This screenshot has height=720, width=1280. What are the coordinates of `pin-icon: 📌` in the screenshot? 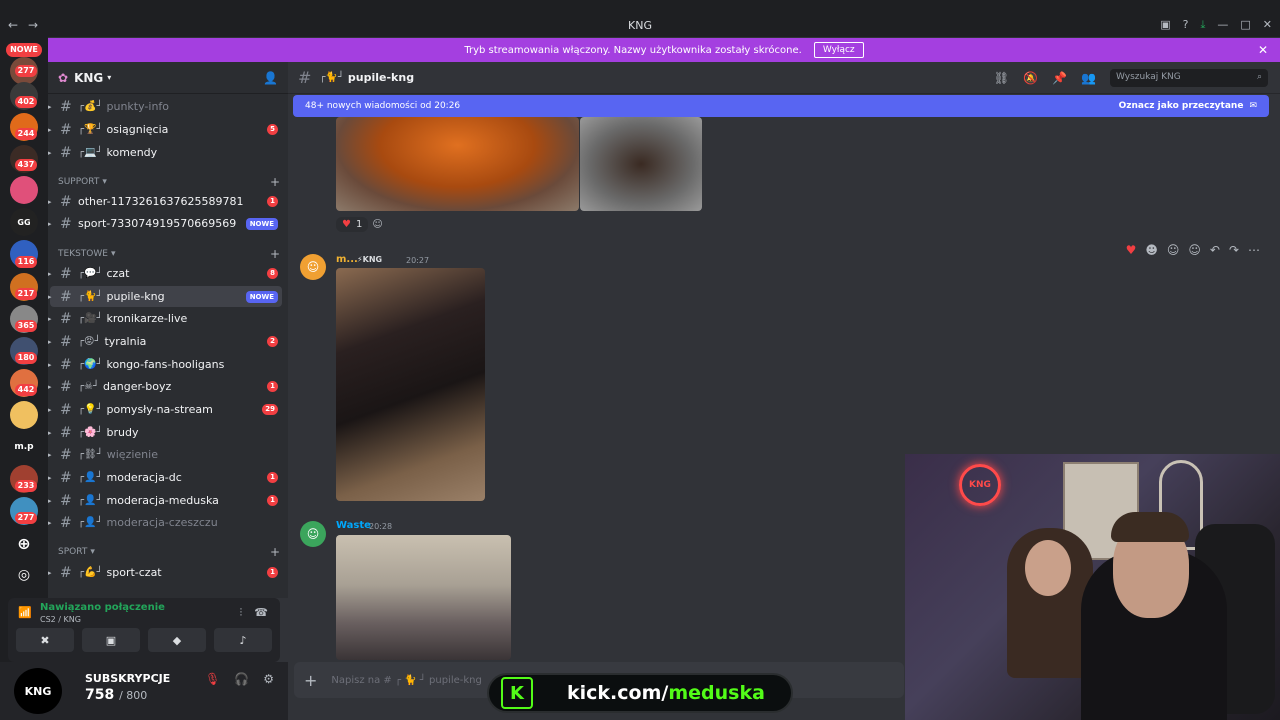 It's located at (1059, 78).